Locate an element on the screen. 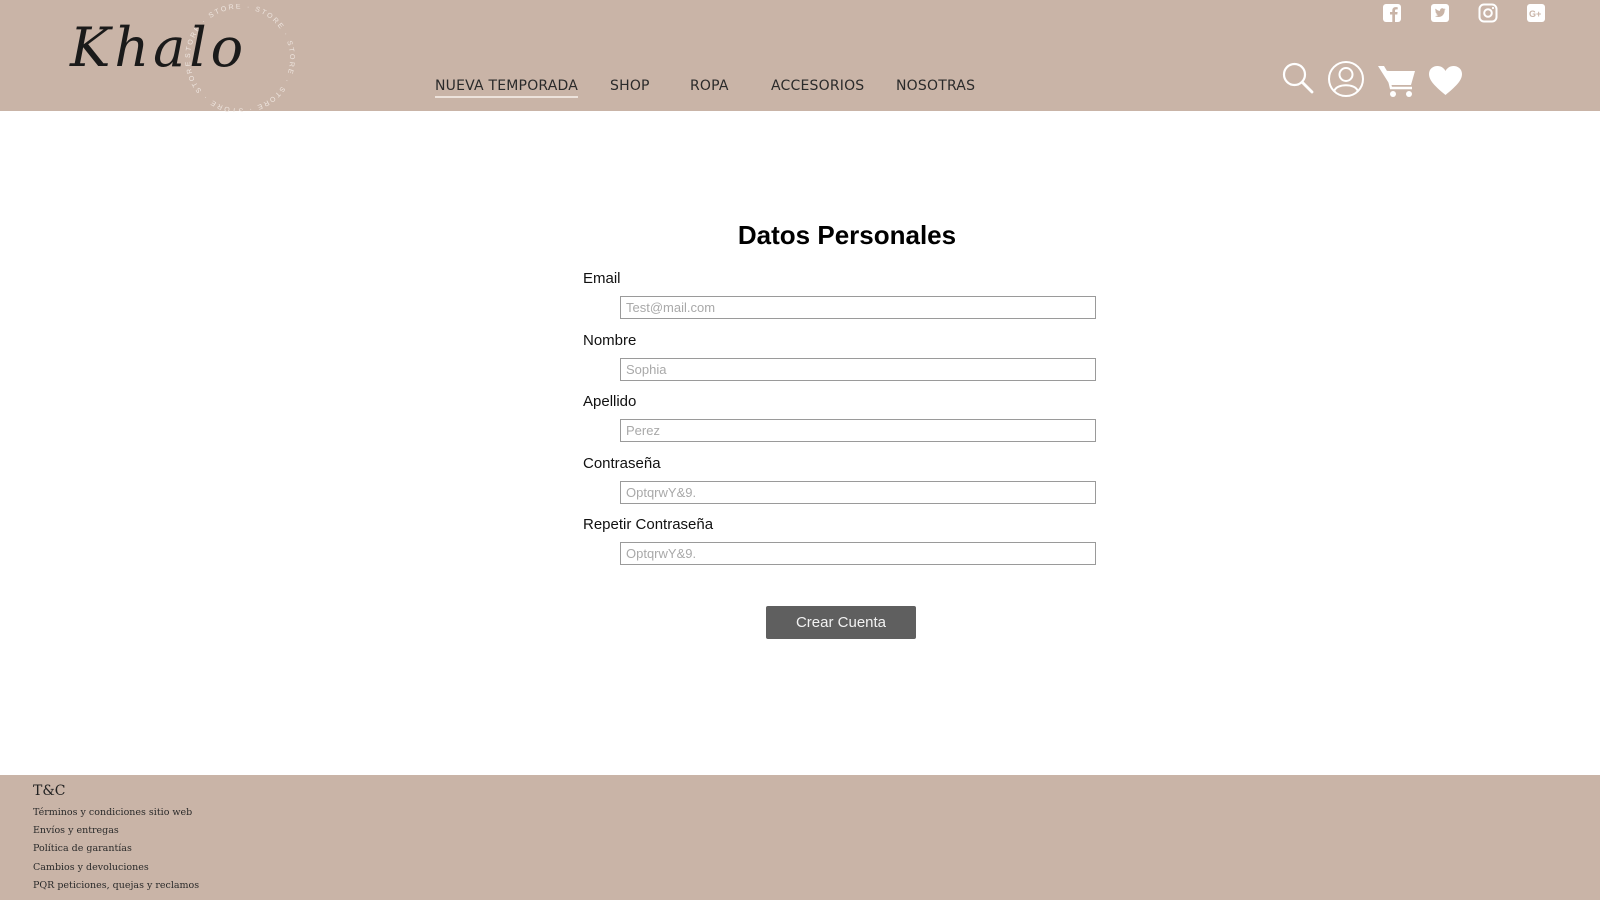  search-icon is located at coordinates (1298, 78).